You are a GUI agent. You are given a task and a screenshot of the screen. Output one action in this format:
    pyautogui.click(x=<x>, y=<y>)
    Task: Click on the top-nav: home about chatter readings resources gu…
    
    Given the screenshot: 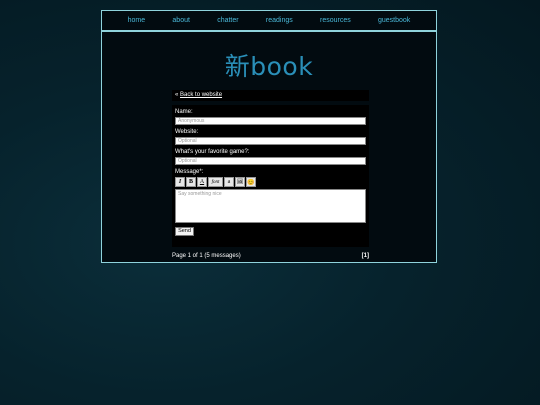 What is the action you would take?
    pyautogui.click(x=269, y=21)
    